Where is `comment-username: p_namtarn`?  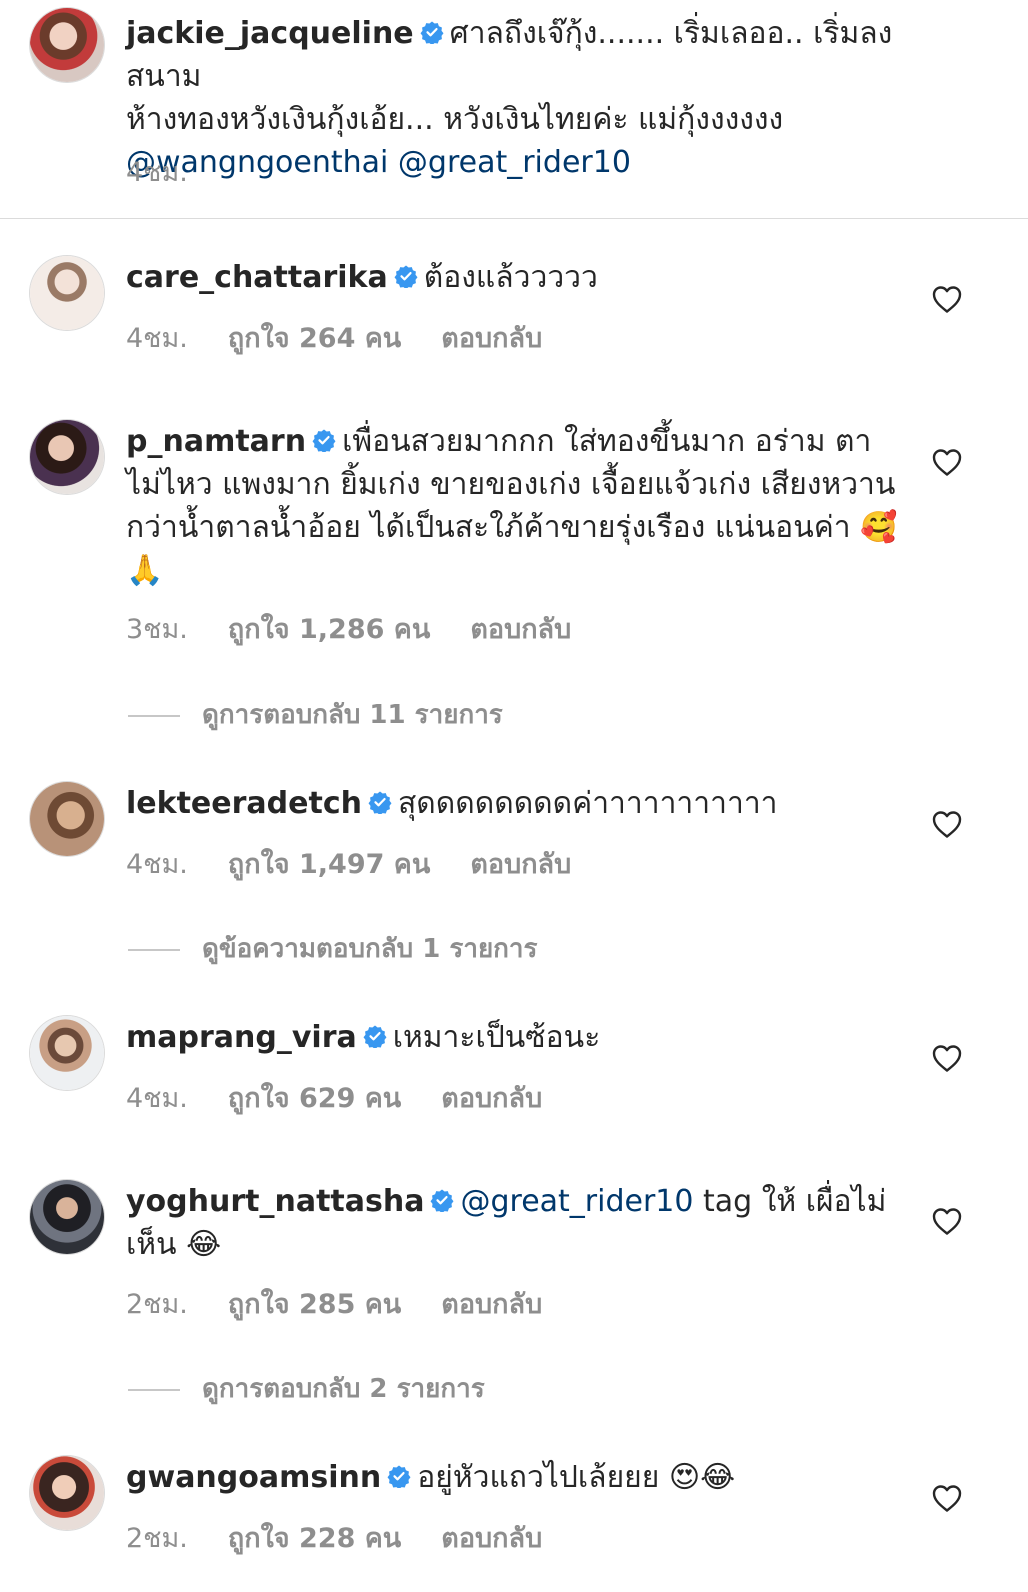
comment-username: p_namtarn is located at coordinates (216, 441).